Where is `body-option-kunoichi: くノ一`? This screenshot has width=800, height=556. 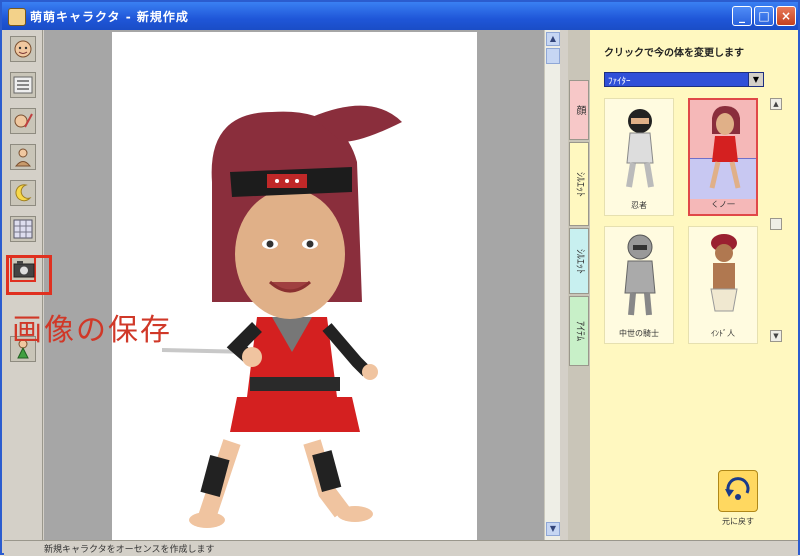
body-option-kunoichi: くノ一 is located at coordinates (723, 157).